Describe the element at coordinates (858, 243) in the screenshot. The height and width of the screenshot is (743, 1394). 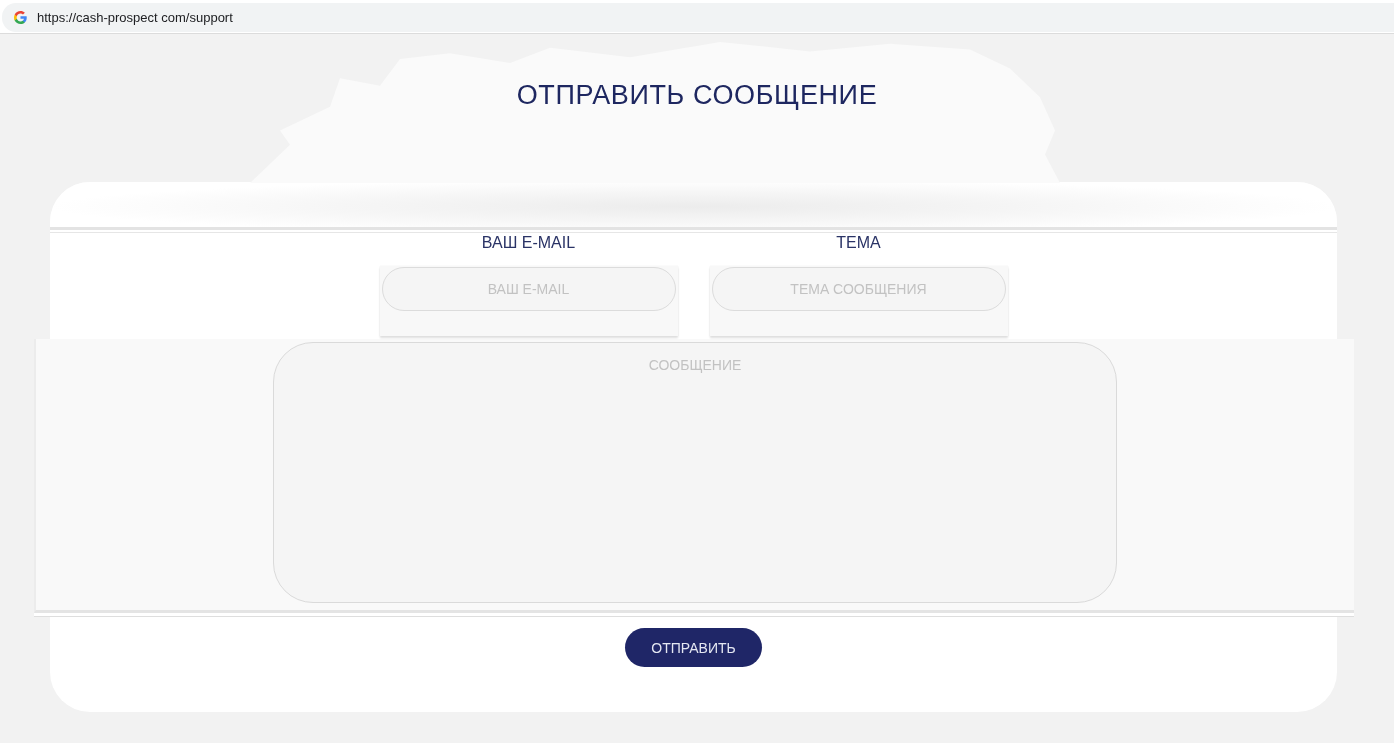
I see `field-label: ТЕМА` at that location.